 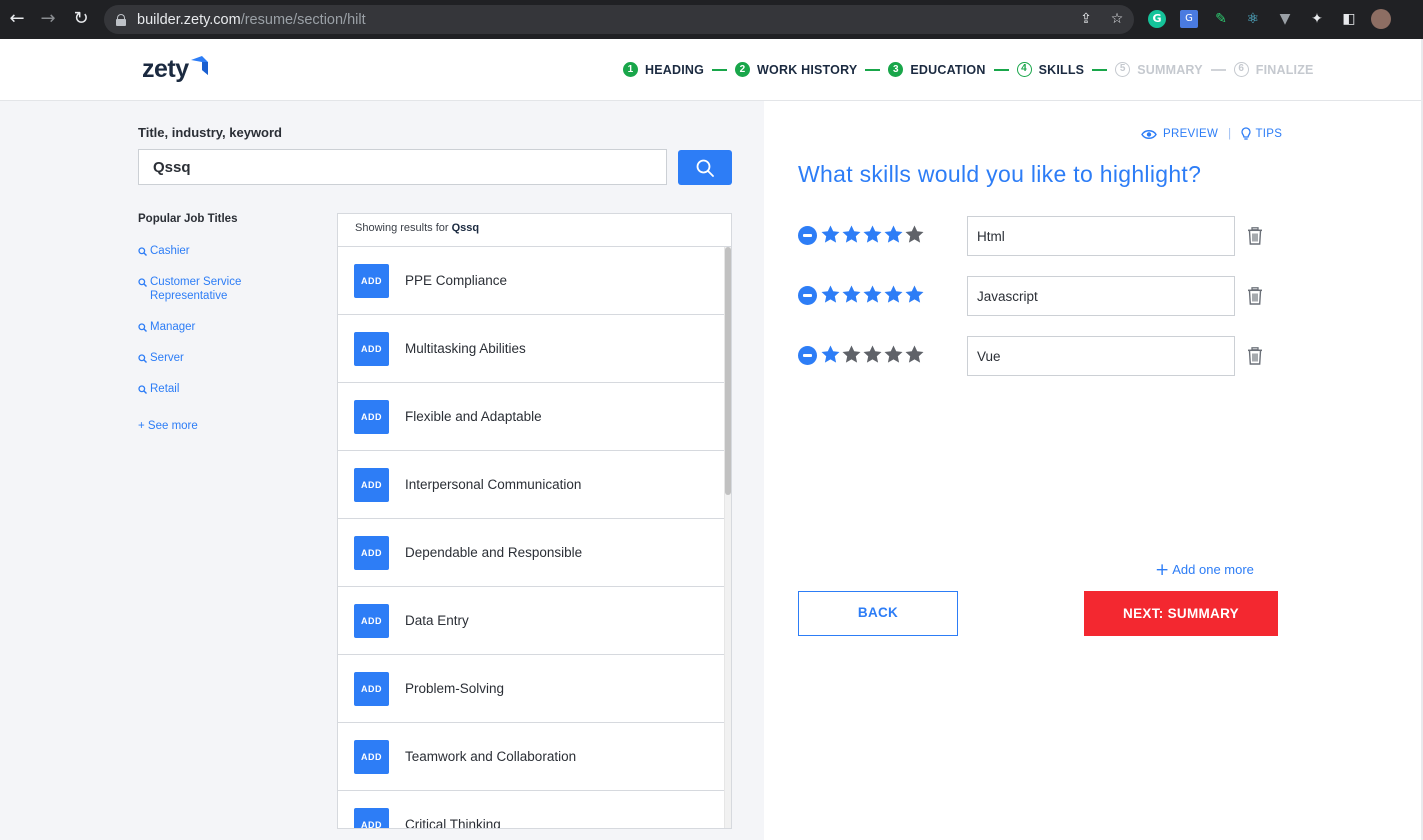 I want to click on top-links: PREVIEW | TIPS, so click(x=1211, y=134).